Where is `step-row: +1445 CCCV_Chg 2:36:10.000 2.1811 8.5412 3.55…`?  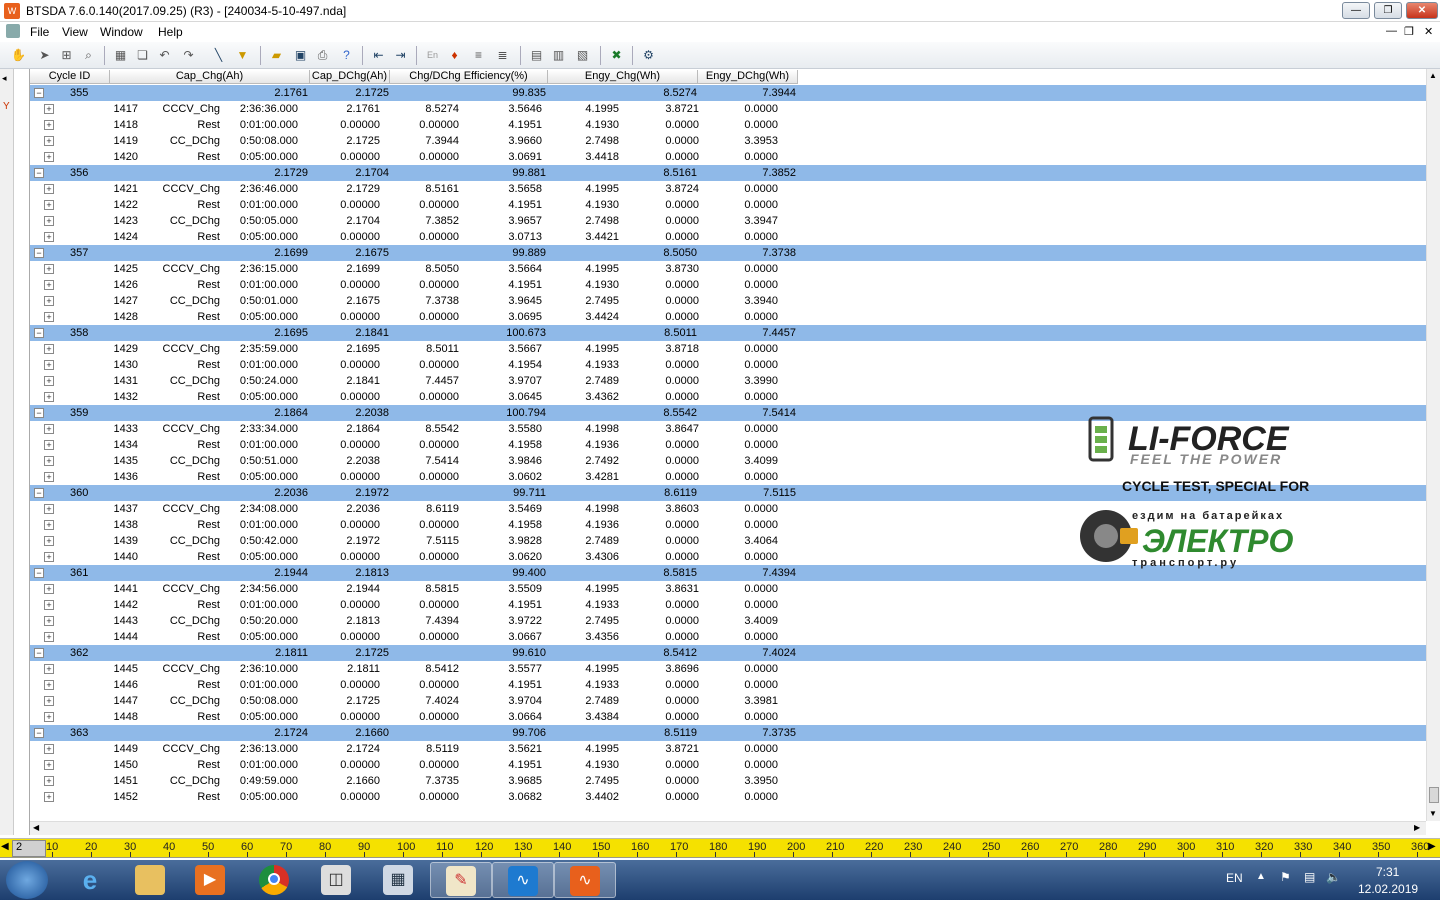
step-row: +1445 CCCV_Chg 2:36:10.000 2.1811 8.5412 3.55… is located at coordinates (728, 669).